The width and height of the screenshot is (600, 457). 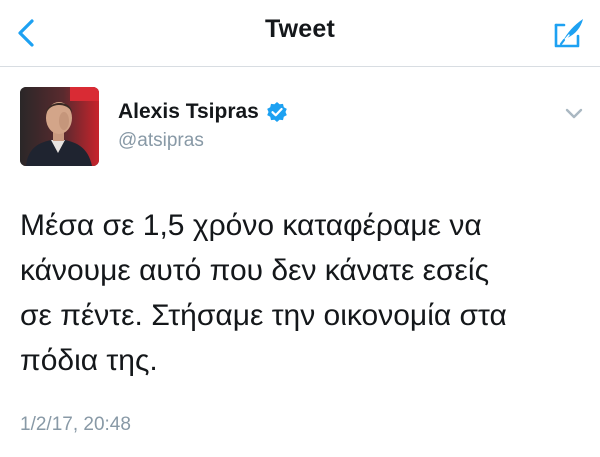 I want to click on verified-badge-icon, so click(x=277, y=112).